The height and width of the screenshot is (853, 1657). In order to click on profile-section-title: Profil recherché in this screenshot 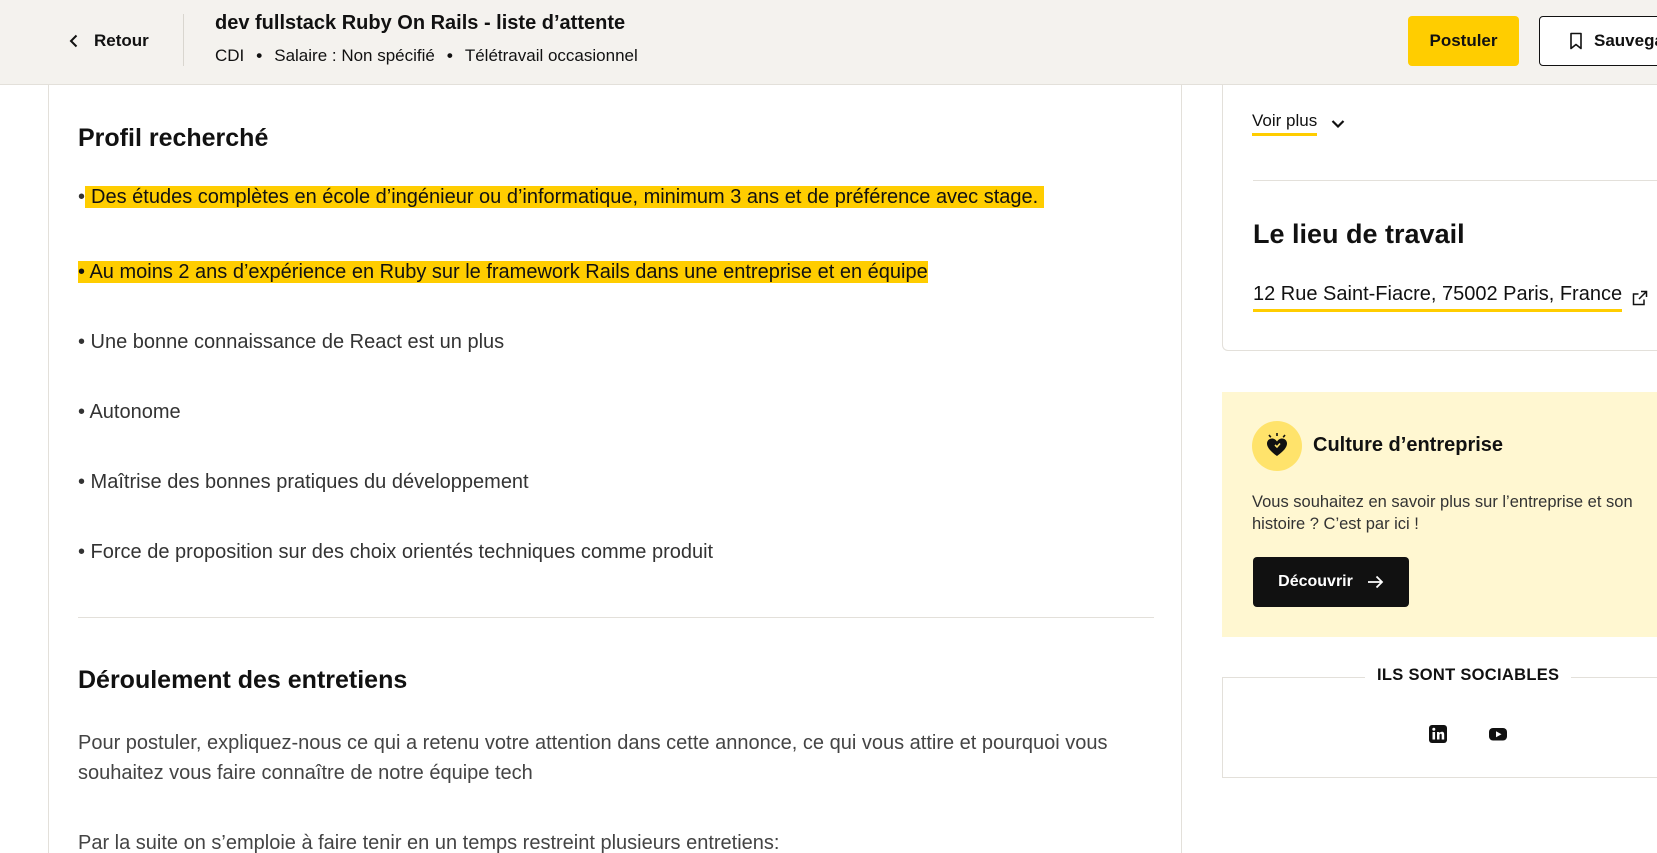, I will do `click(173, 138)`.